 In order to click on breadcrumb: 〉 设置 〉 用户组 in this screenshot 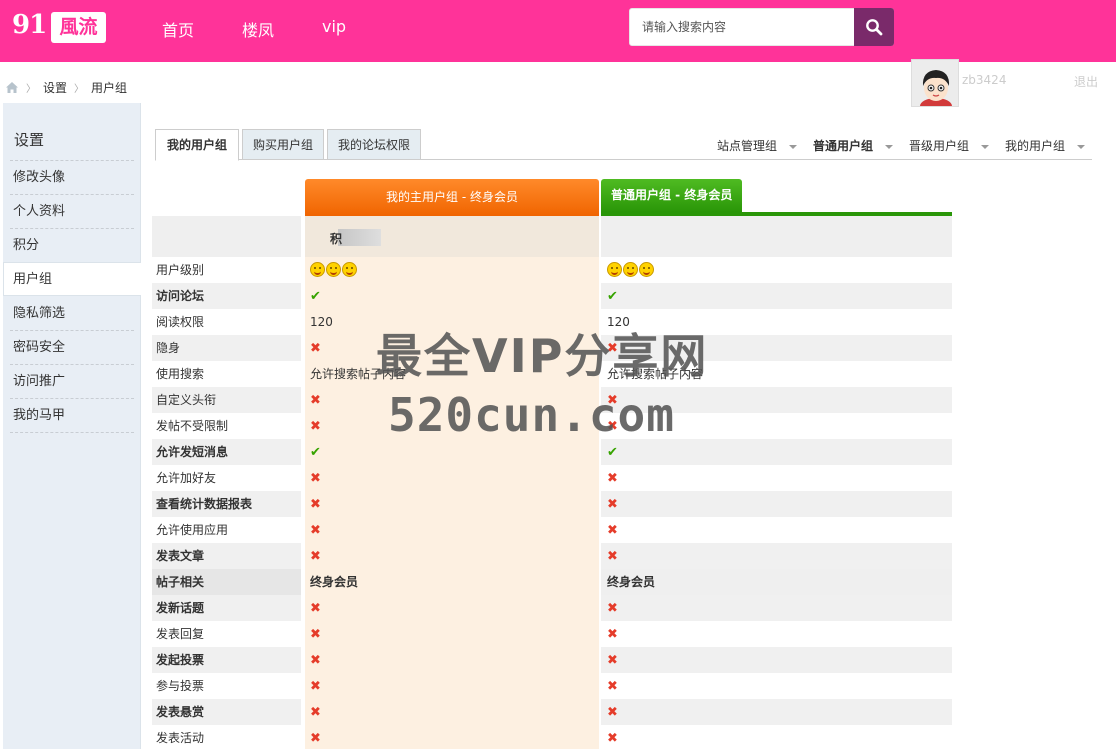, I will do `click(66, 87)`.